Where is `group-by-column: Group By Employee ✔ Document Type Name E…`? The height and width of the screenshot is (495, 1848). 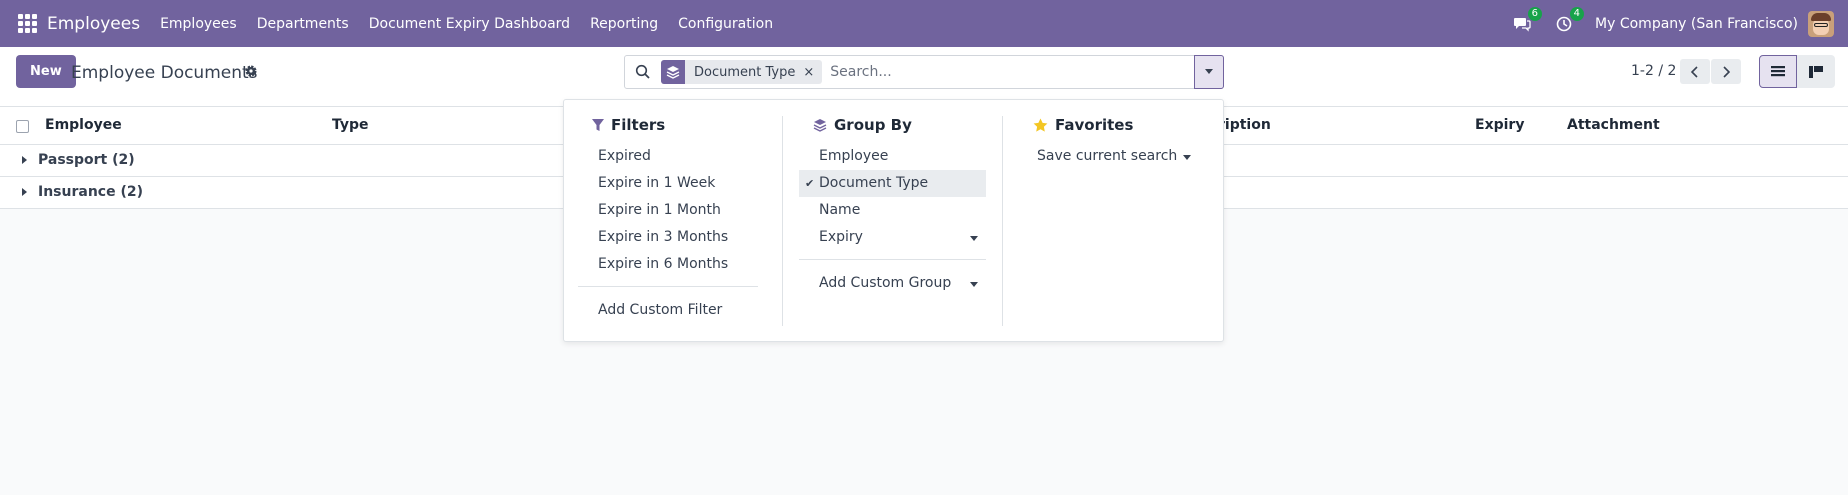 group-by-column: Group By Employee ✔ Document Type Name E… is located at coordinates (892, 206).